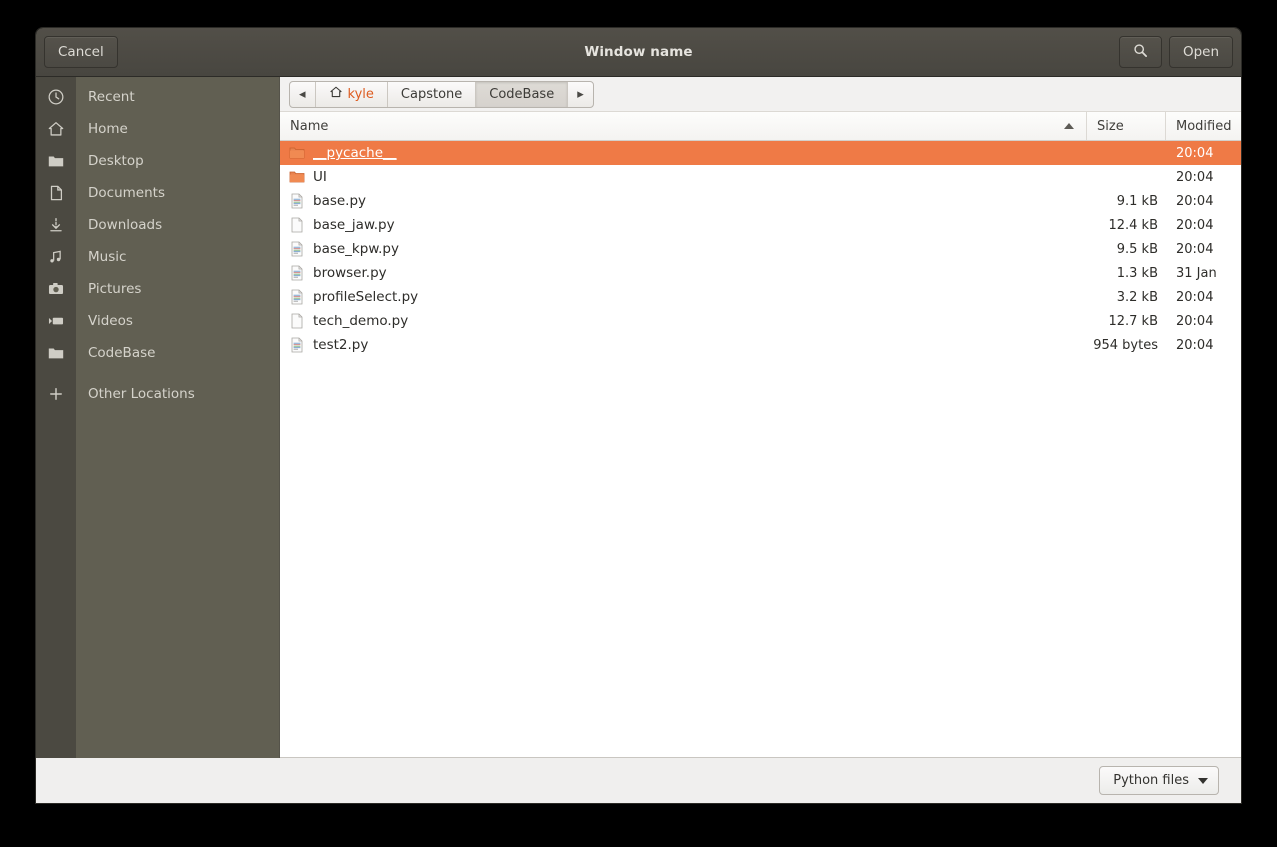  Describe the element at coordinates (683, 225) in the screenshot. I see `file-name-cell: base_jaw.py` at that location.